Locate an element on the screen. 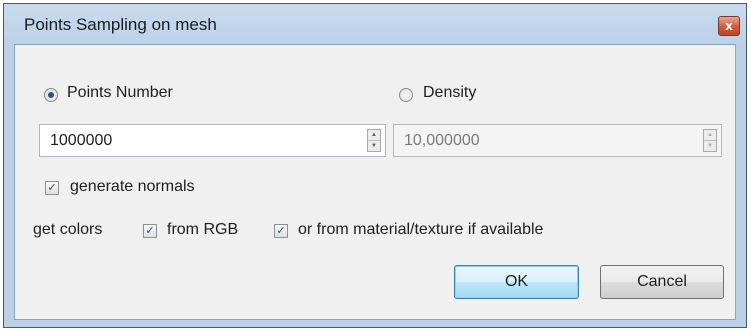 The image size is (751, 331). ok-button-label: OK is located at coordinates (516, 281).